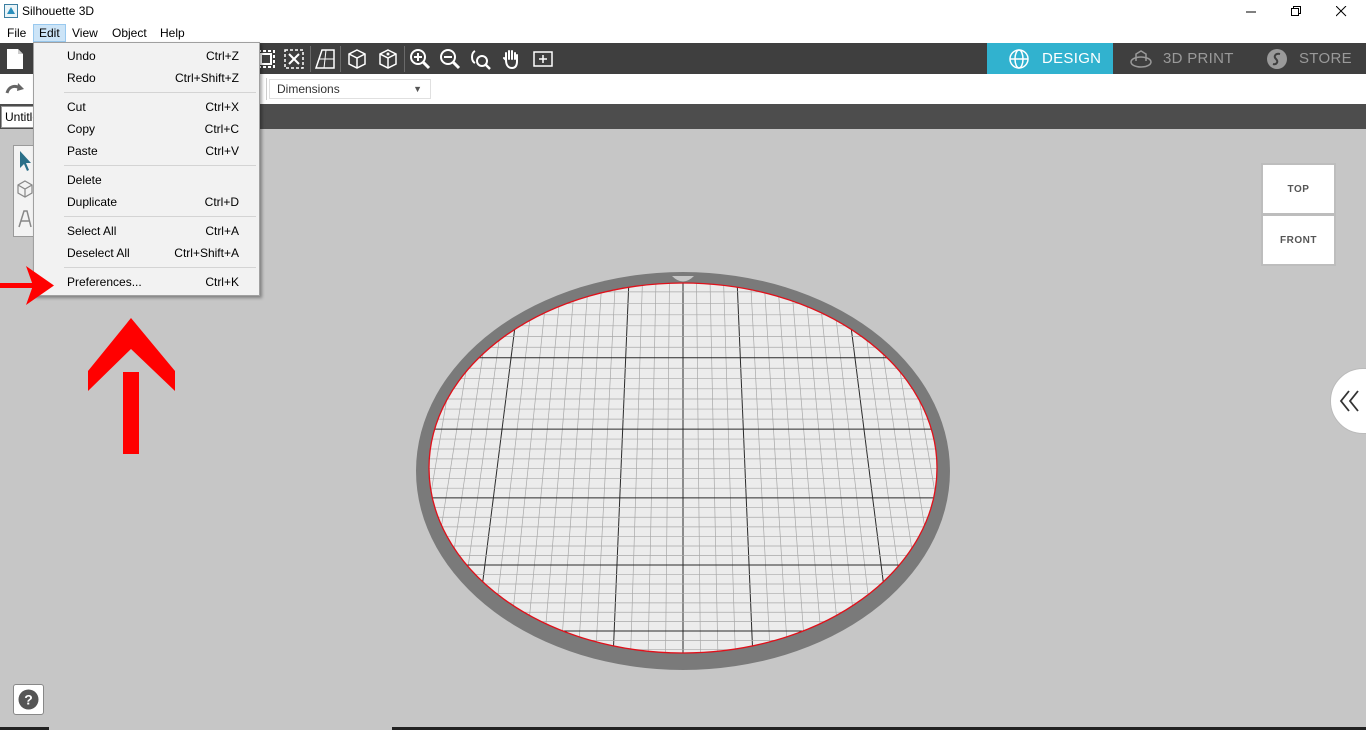 The width and height of the screenshot is (1366, 730). I want to click on options-separator, so click(266, 89).